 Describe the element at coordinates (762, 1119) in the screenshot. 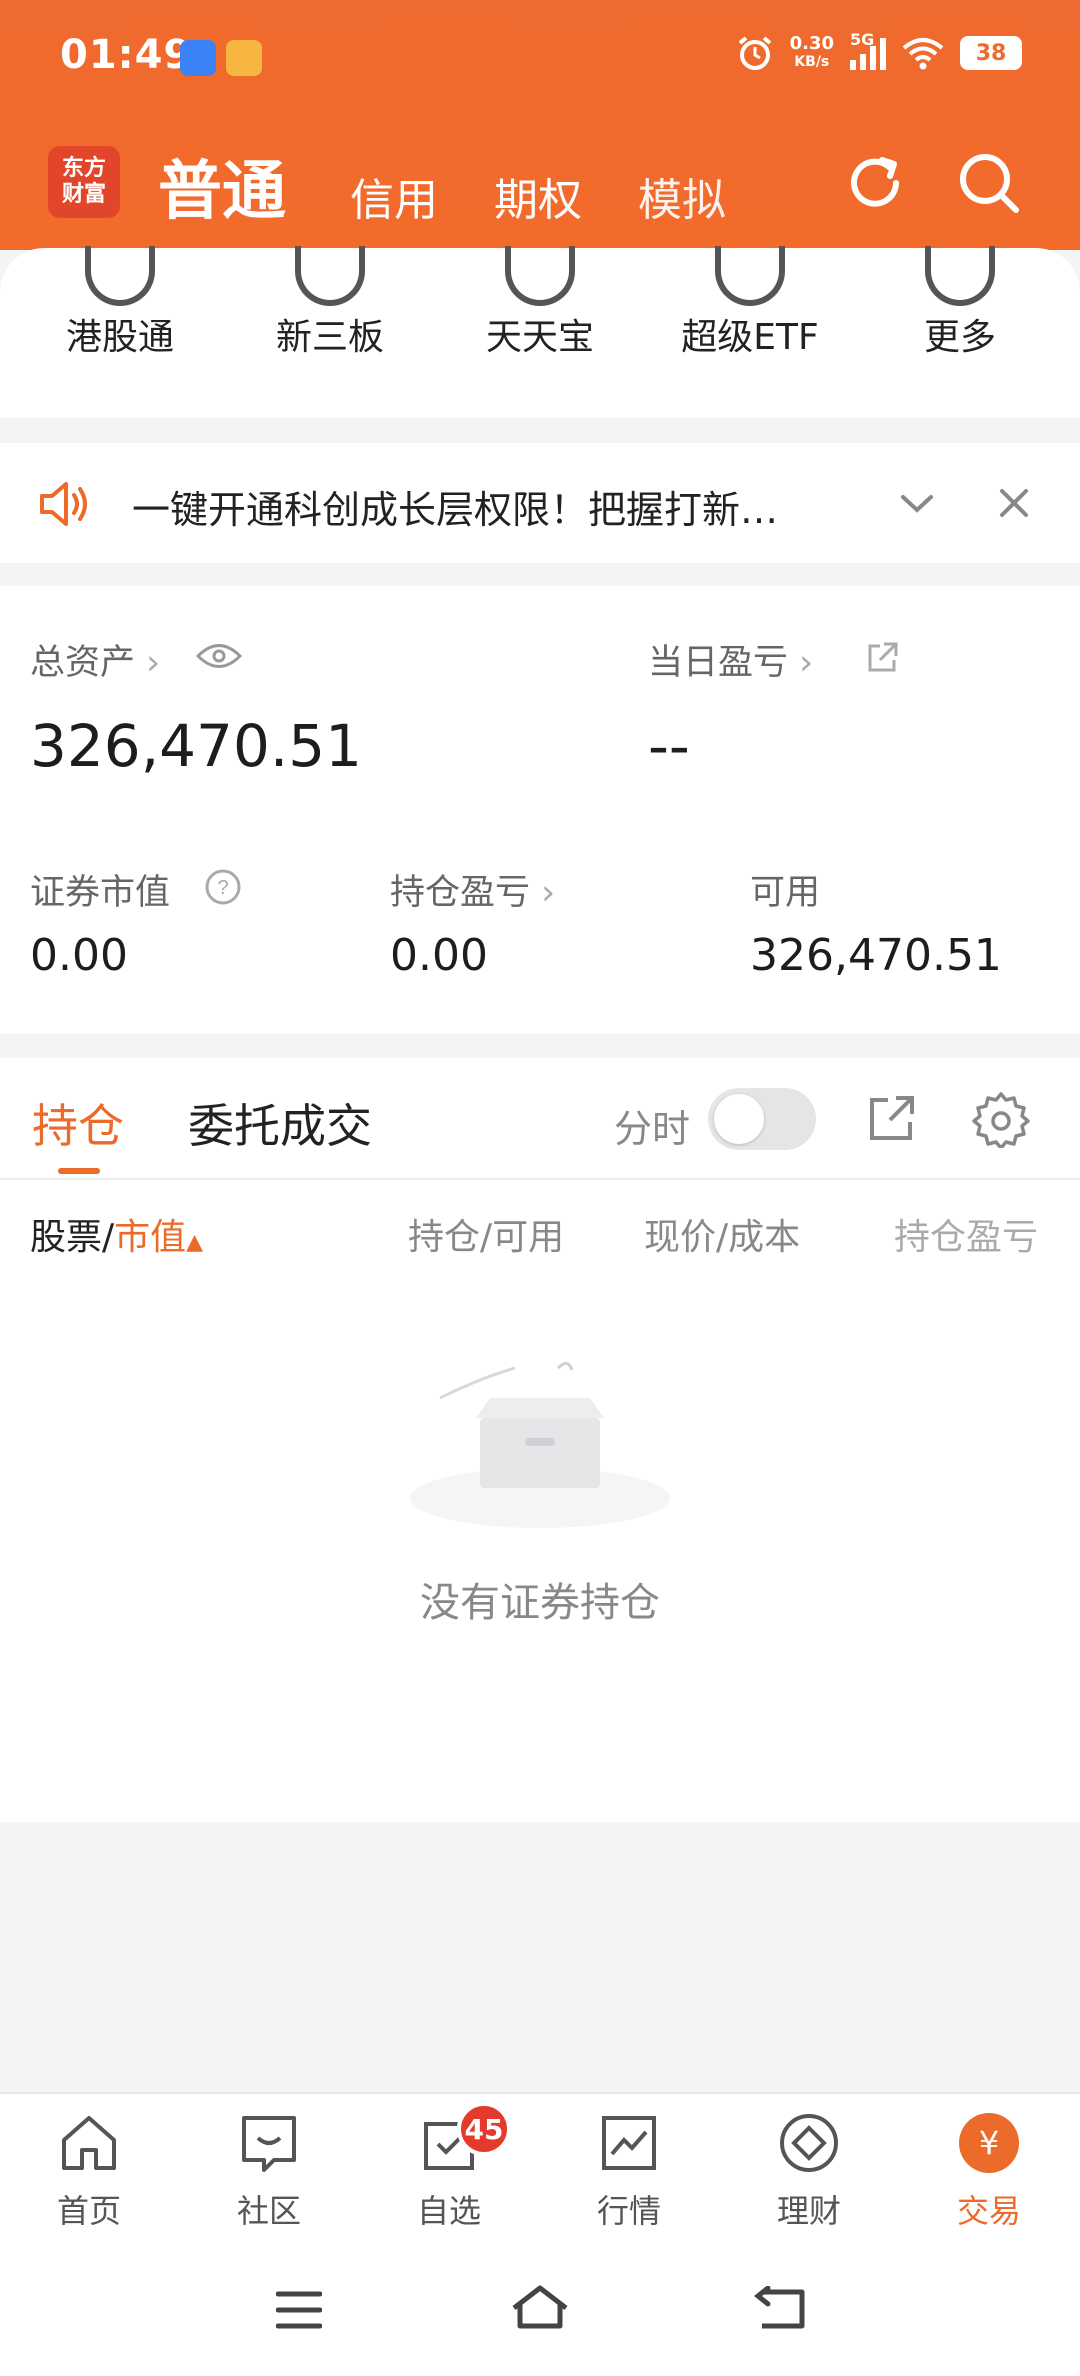

I see `fenshi-toggle` at that location.